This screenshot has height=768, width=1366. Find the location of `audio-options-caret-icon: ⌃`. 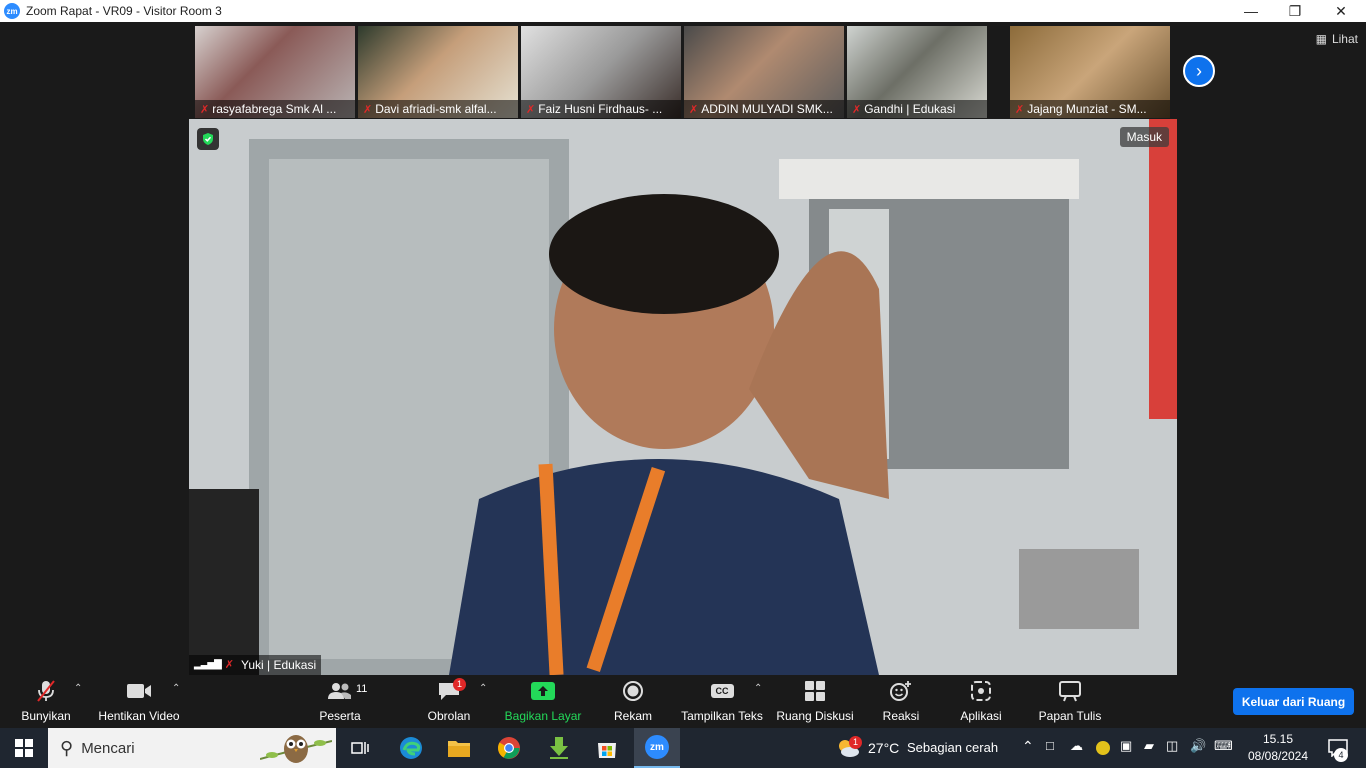

audio-options-caret-icon: ⌃ is located at coordinates (78, 688).